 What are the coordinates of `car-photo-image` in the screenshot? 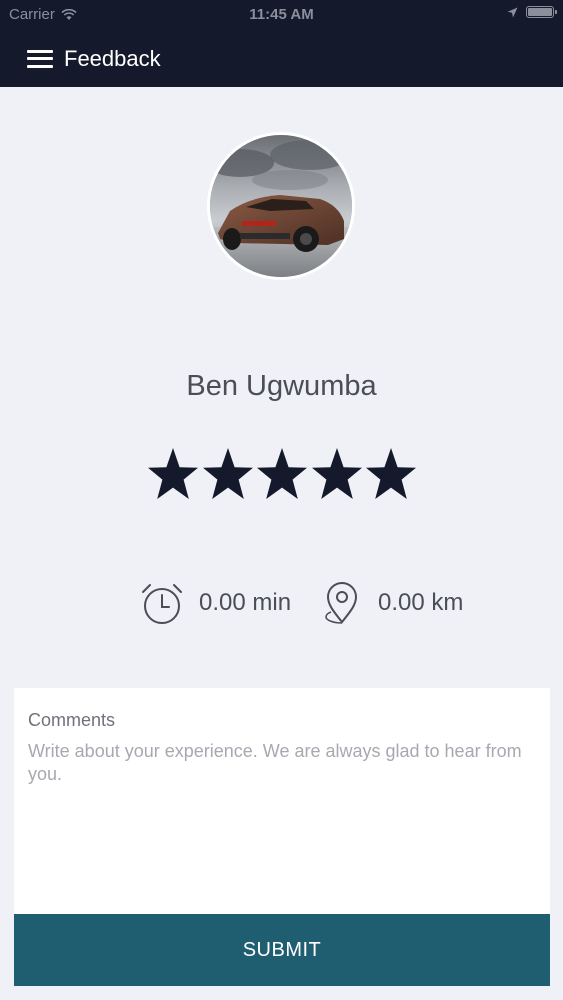 It's located at (281, 206).